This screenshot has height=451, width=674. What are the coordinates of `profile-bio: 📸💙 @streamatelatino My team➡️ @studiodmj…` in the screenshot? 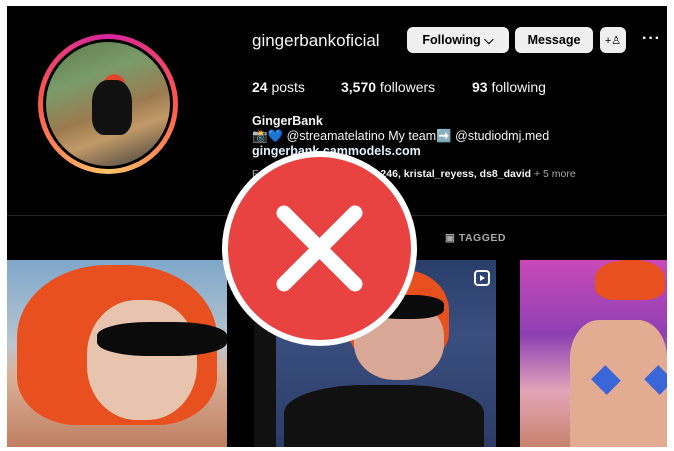 It's located at (401, 136).